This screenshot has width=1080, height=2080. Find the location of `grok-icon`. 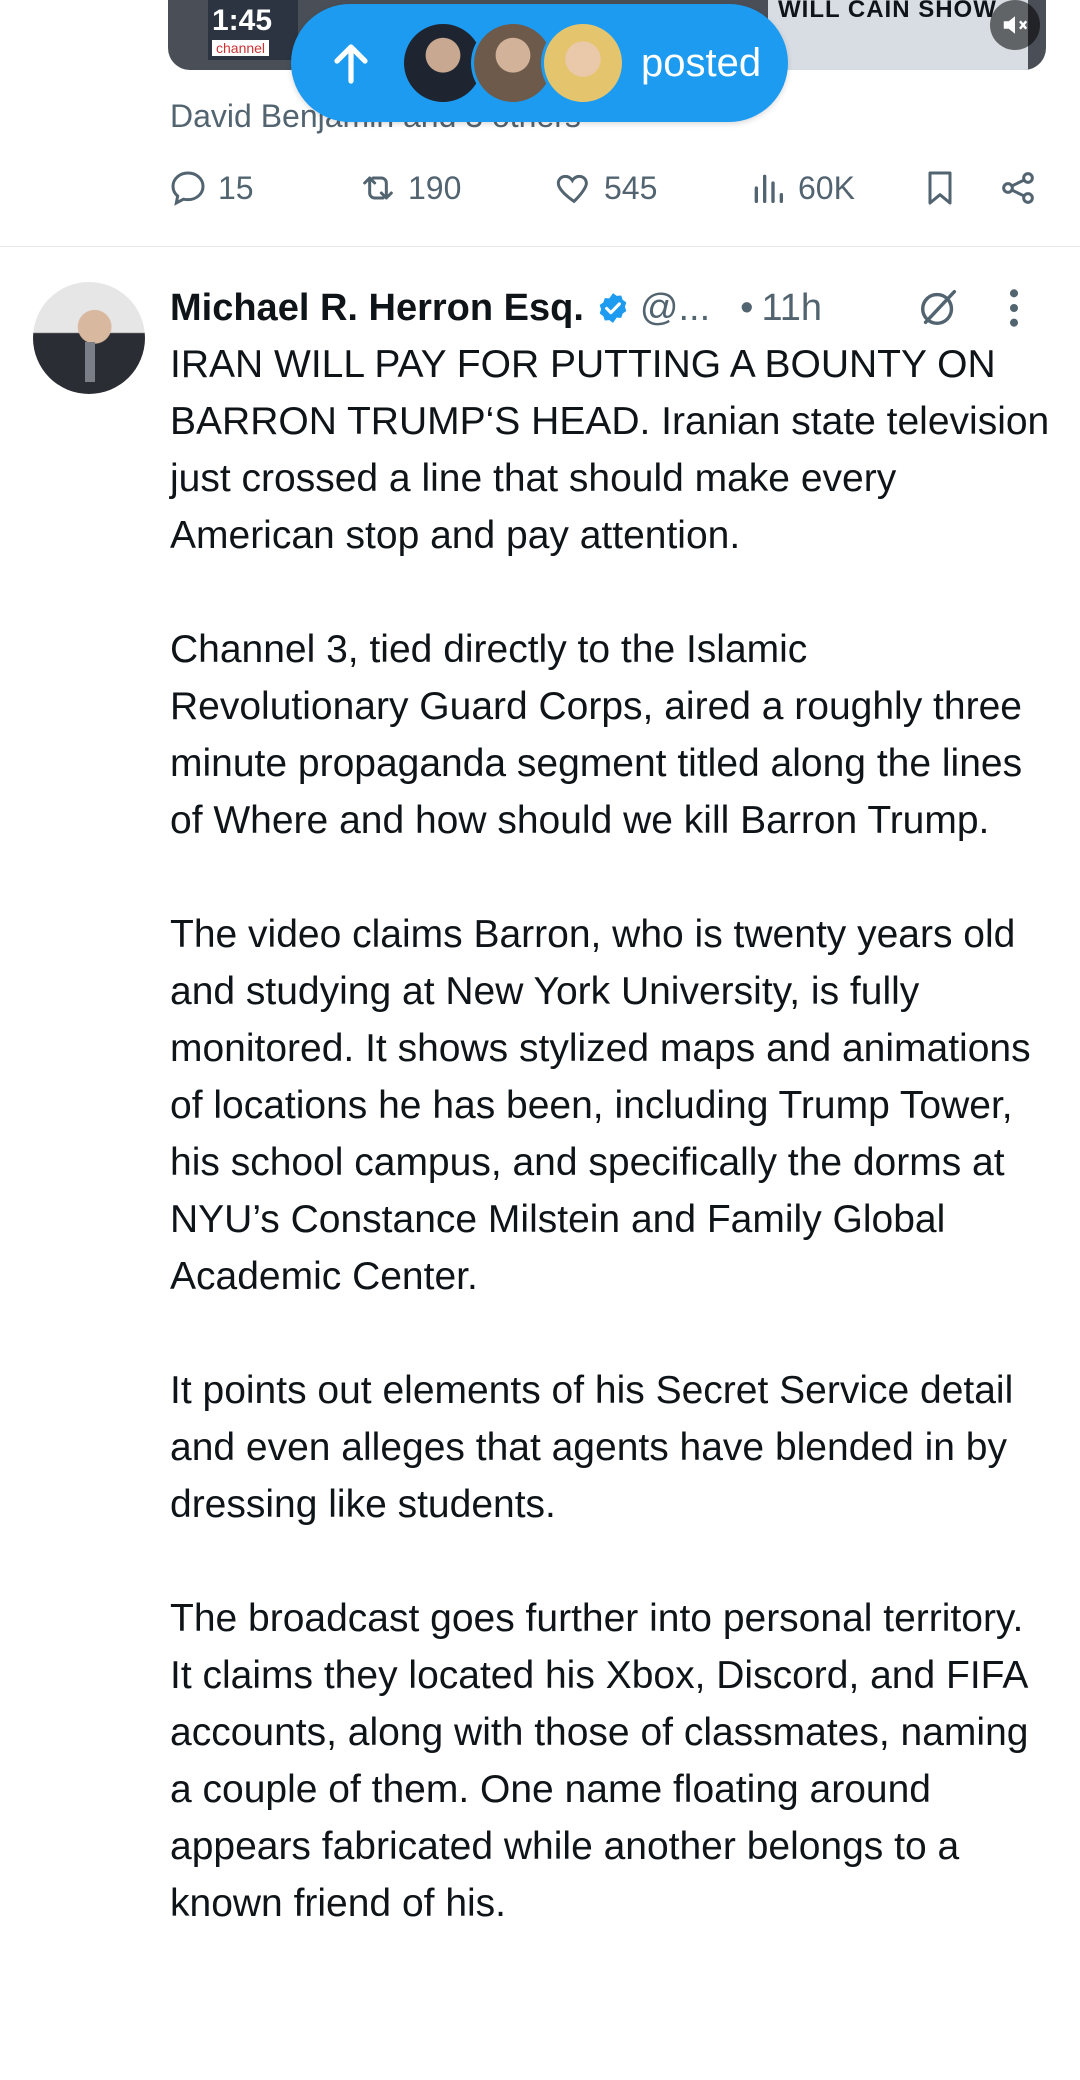

grok-icon is located at coordinates (939, 307).